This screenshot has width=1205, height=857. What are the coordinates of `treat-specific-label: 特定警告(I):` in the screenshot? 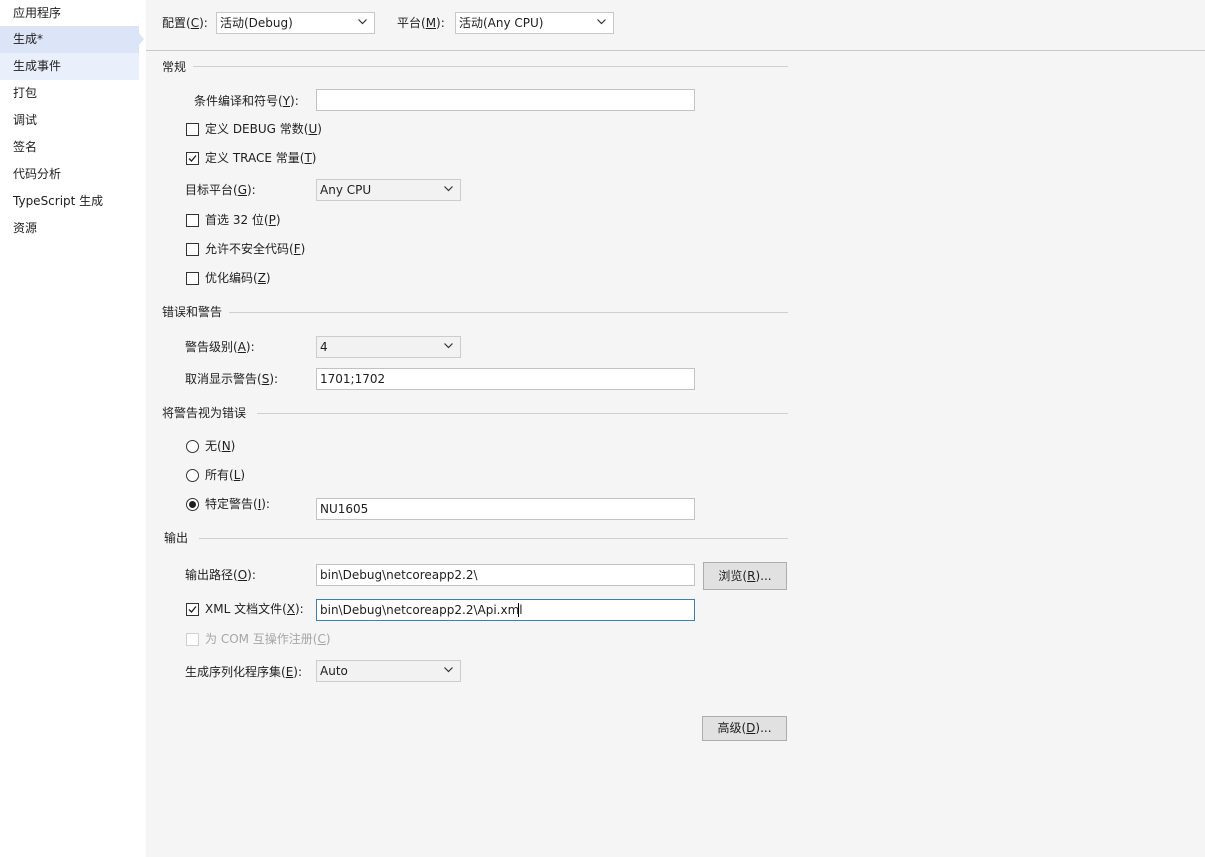 It's located at (237, 504).